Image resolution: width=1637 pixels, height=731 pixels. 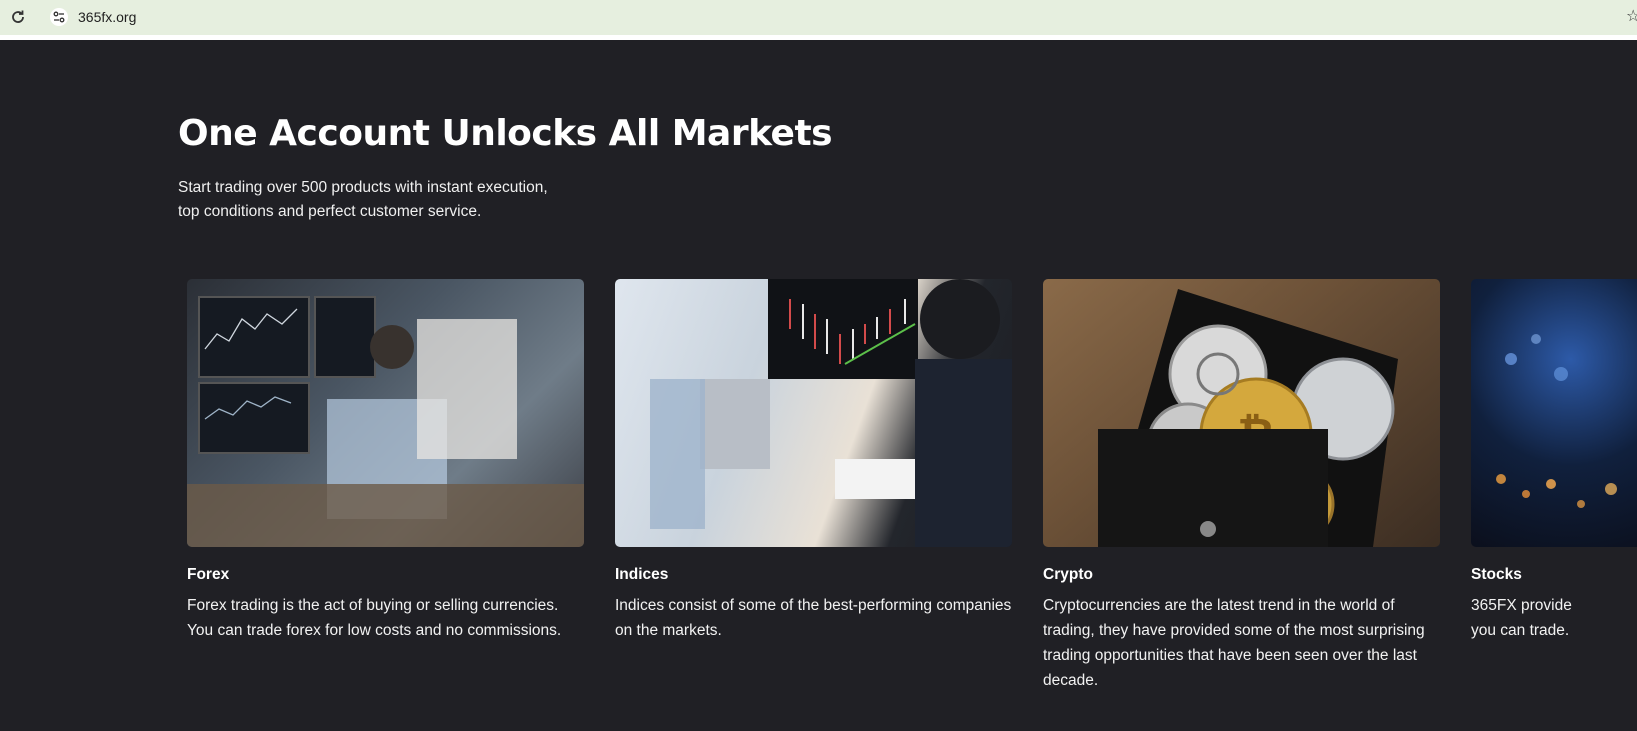 What do you see at coordinates (1068, 574) in the screenshot?
I see `market-name-crypto: Crypto` at bounding box center [1068, 574].